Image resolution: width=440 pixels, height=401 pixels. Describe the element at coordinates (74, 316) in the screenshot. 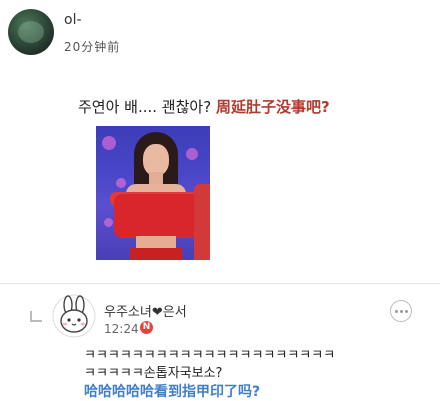

I see `commenter-avatar` at that location.